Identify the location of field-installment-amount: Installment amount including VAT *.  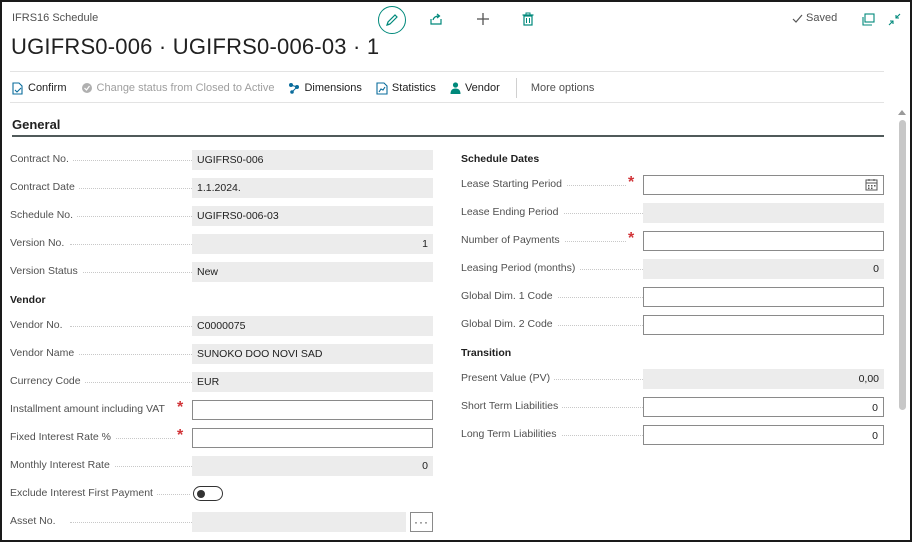
(222, 410).